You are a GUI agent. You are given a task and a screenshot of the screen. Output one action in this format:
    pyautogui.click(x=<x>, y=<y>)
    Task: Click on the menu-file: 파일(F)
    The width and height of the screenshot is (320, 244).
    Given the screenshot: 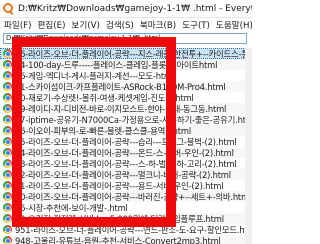 What is the action you would take?
    pyautogui.click(x=17, y=25)
    